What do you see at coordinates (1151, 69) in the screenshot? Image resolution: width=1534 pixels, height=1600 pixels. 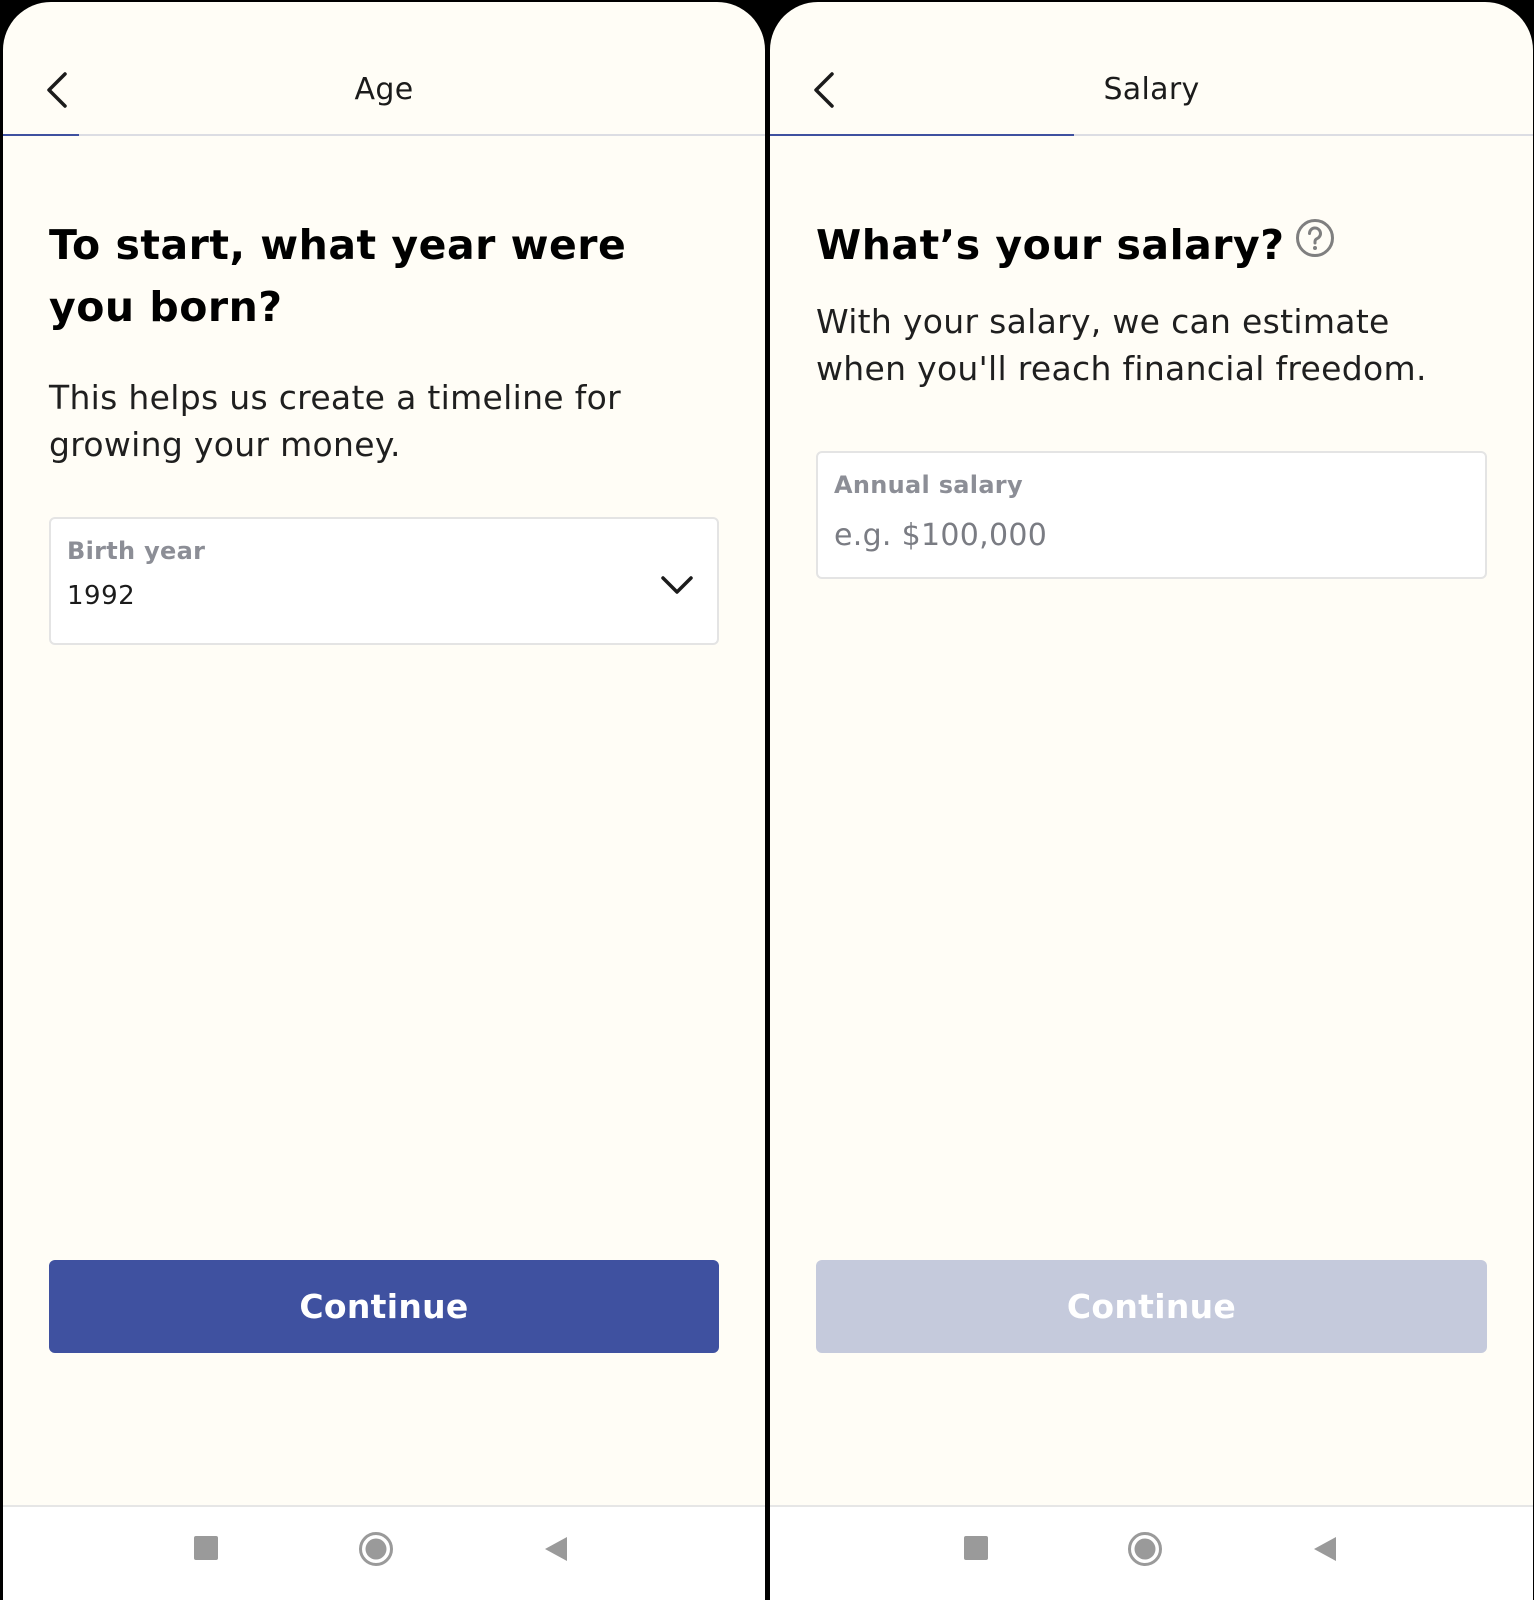 I see `top-app-bar: Salary` at bounding box center [1151, 69].